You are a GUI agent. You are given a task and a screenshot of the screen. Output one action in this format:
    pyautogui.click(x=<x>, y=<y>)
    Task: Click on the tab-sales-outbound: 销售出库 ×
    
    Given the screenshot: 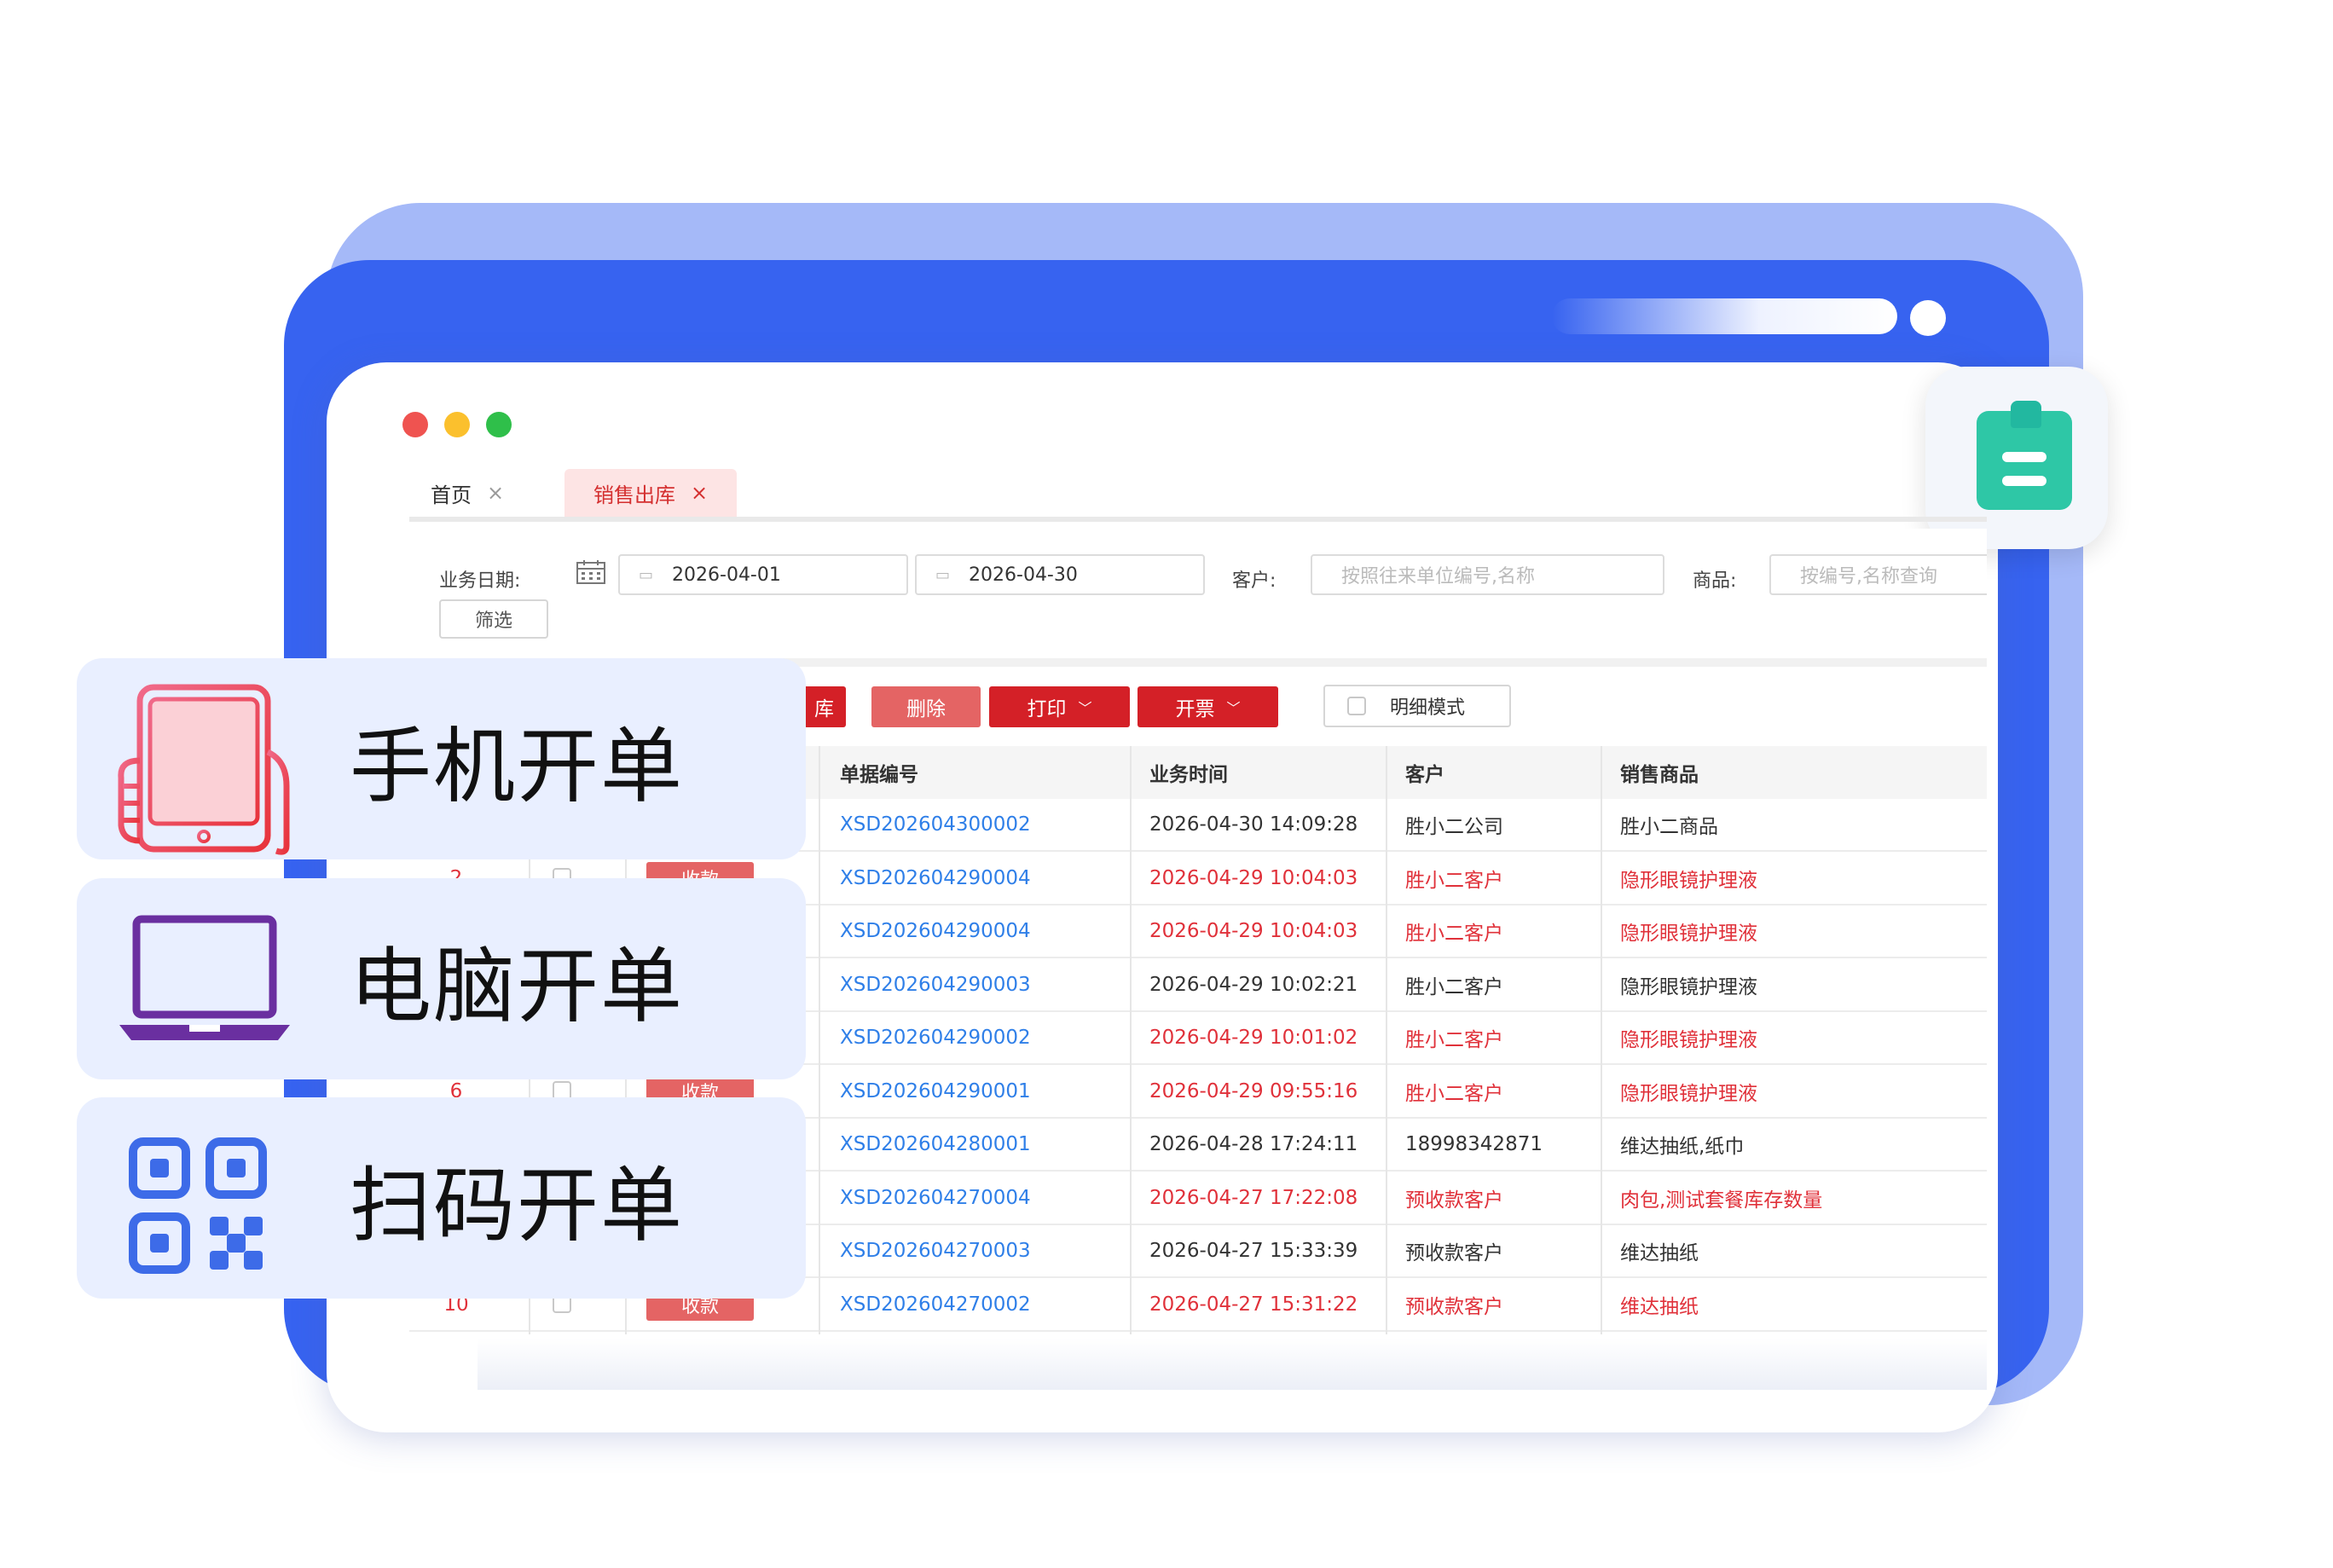 What is the action you would take?
    pyautogui.click(x=651, y=493)
    